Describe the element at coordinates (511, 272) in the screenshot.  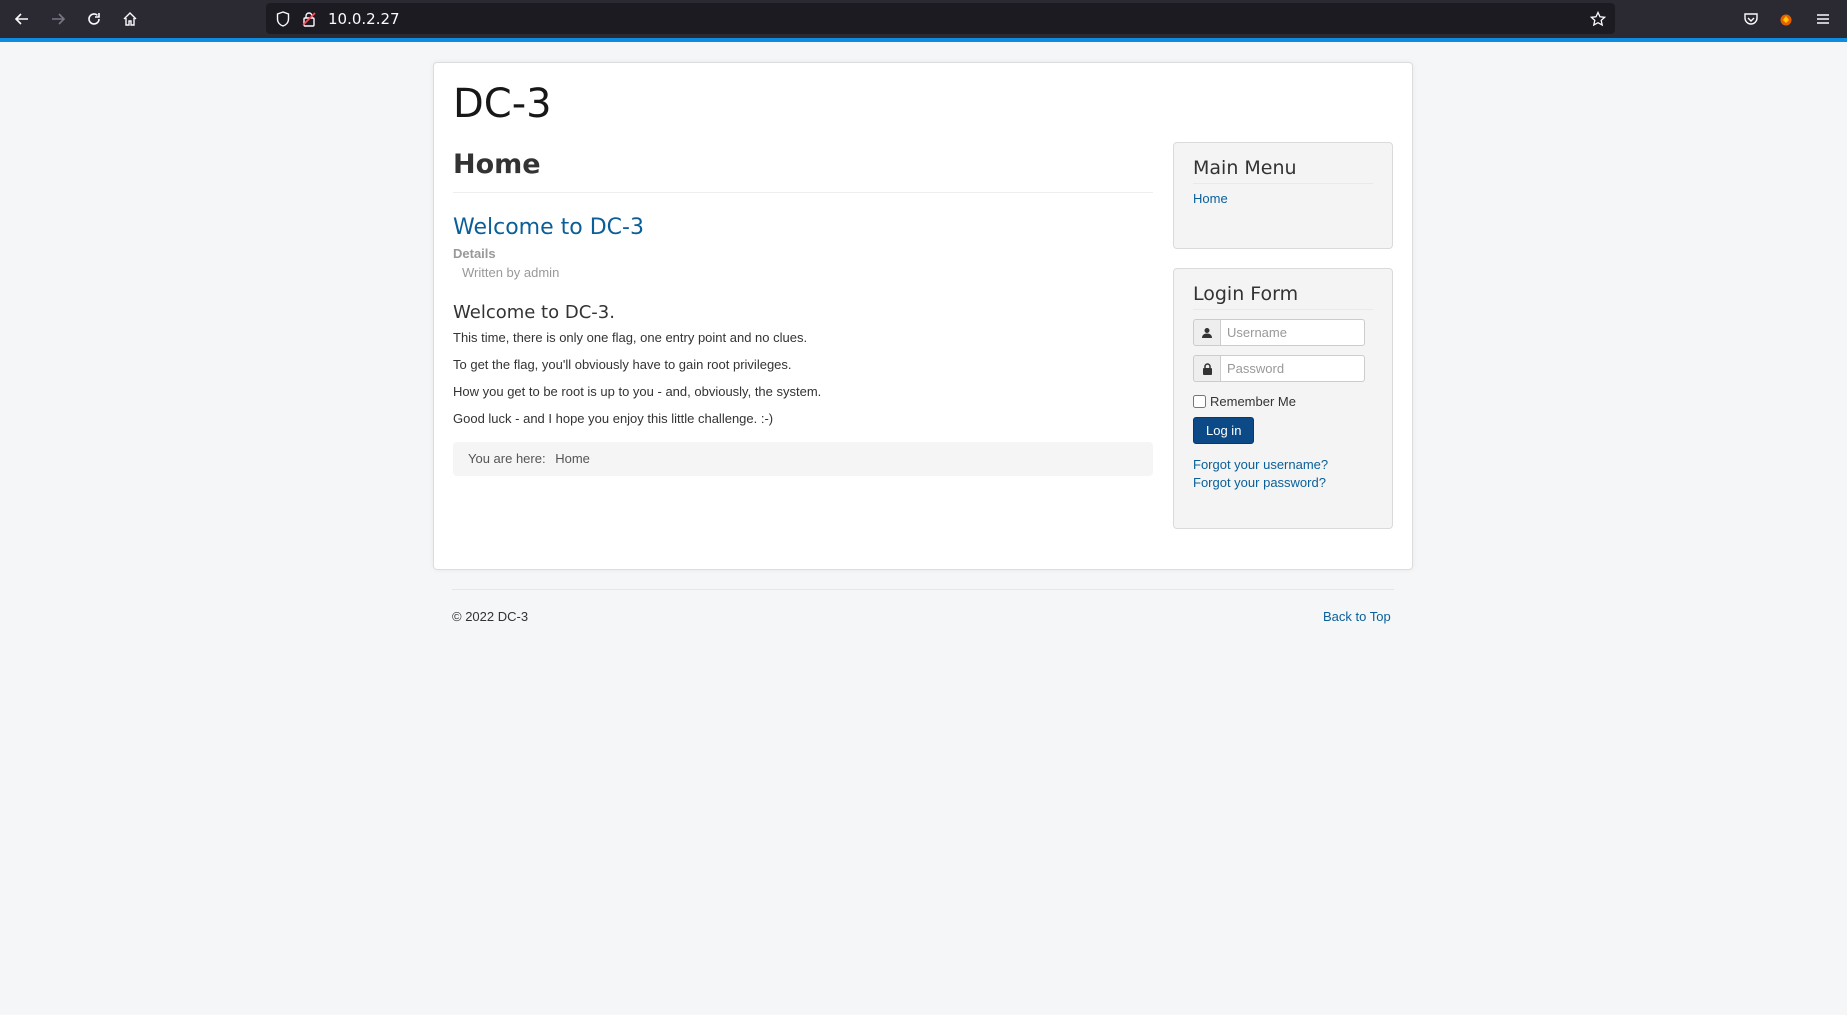
I see `author-info: Written by admin` at that location.